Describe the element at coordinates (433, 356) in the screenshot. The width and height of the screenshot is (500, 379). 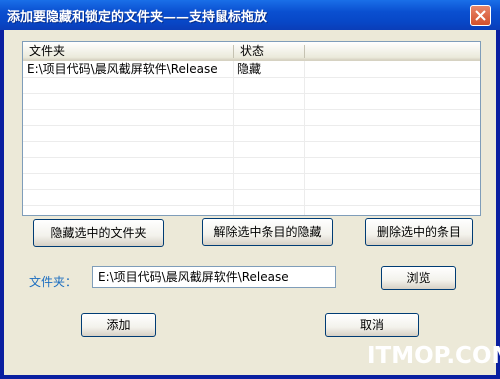
I see `watermark-text: ITMOP.COM` at that location.